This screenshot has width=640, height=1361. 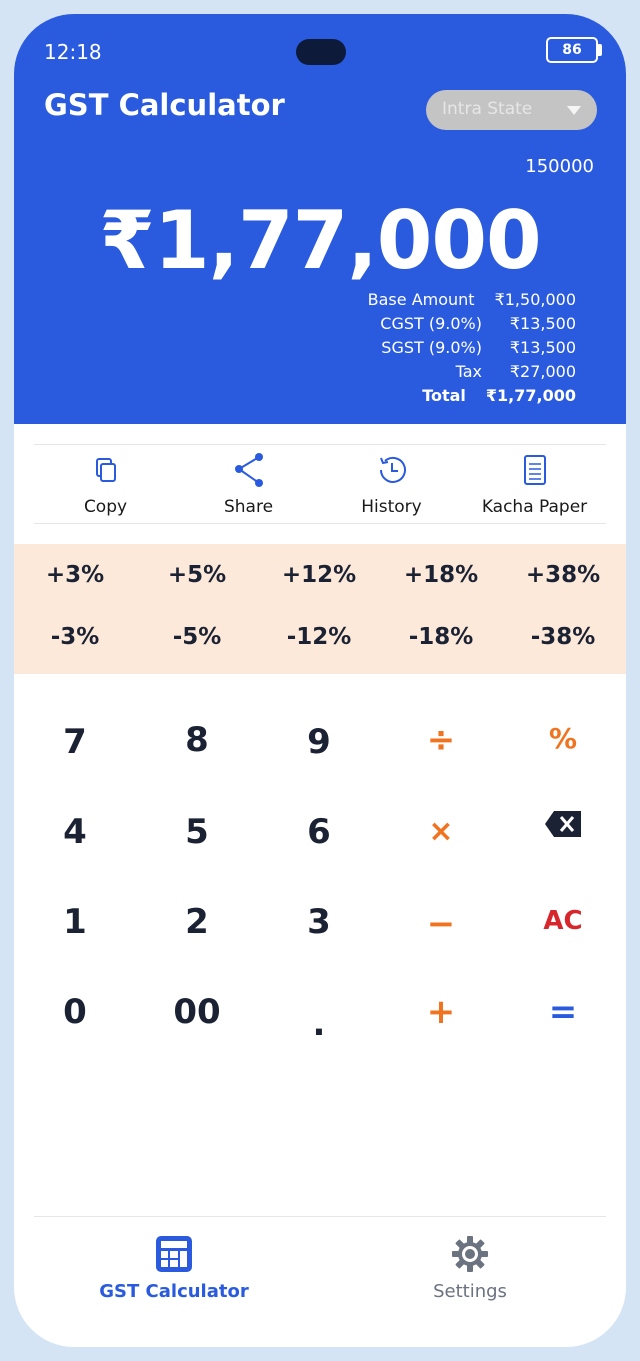 What do you see at coordinates (319, 742) in the screenshot?
I see `key-9: 9` at bounding box center [319, 742].